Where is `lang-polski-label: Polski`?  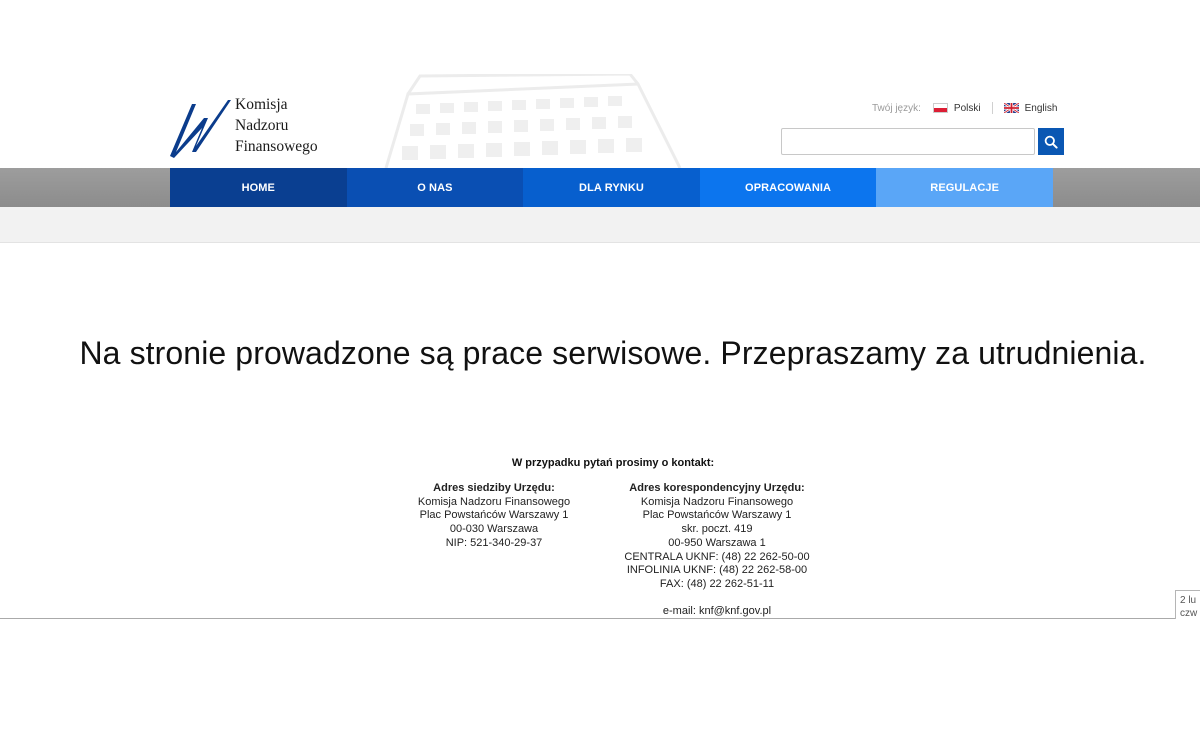
lang-polski-label: Polski is located at coordinates (967, 108).